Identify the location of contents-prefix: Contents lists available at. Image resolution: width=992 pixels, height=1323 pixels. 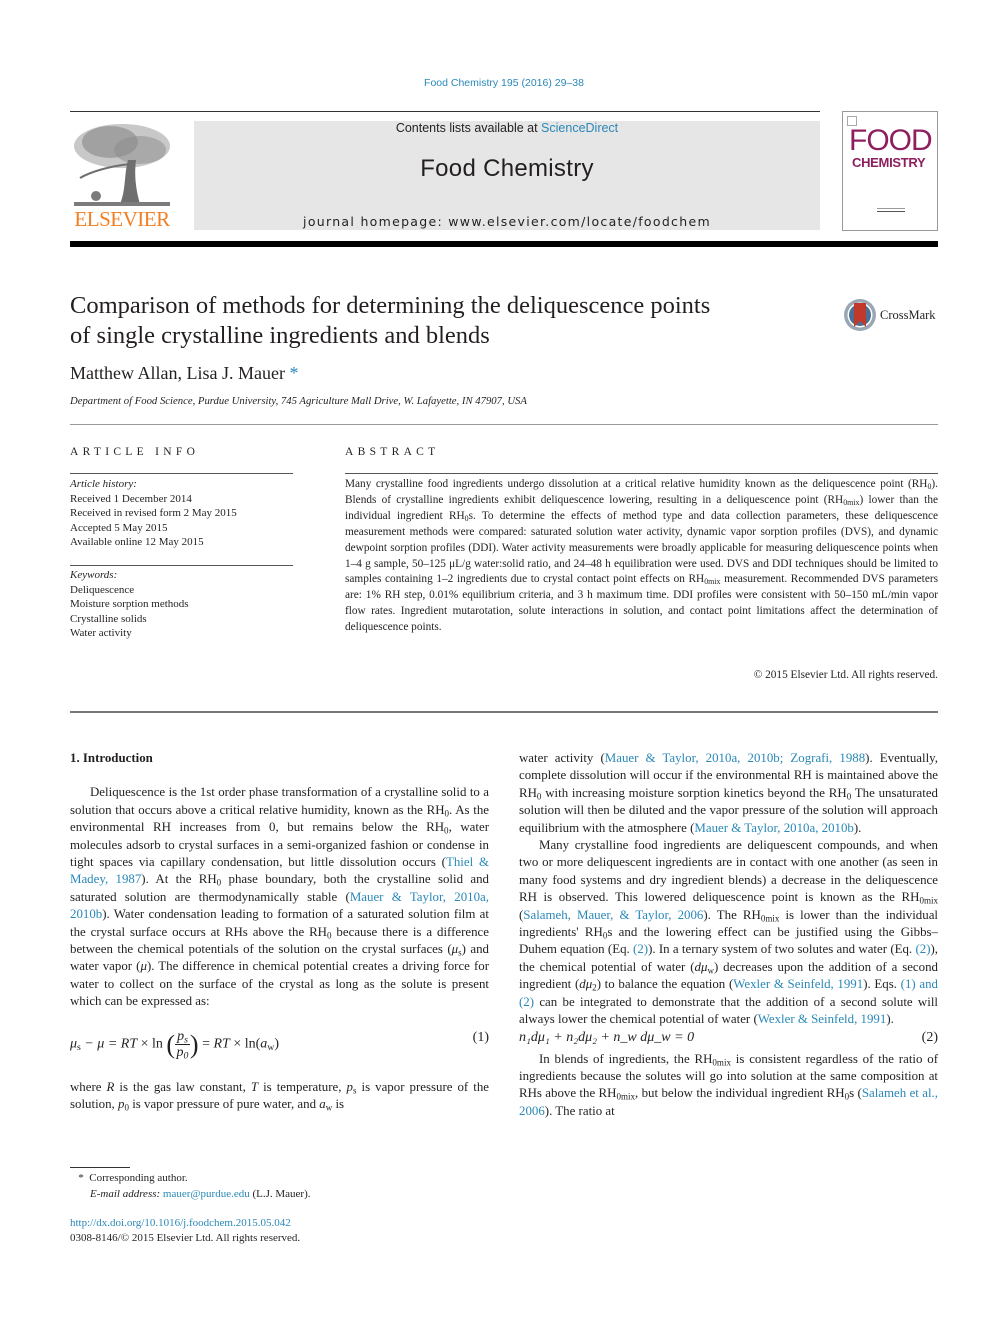
(468, 128).